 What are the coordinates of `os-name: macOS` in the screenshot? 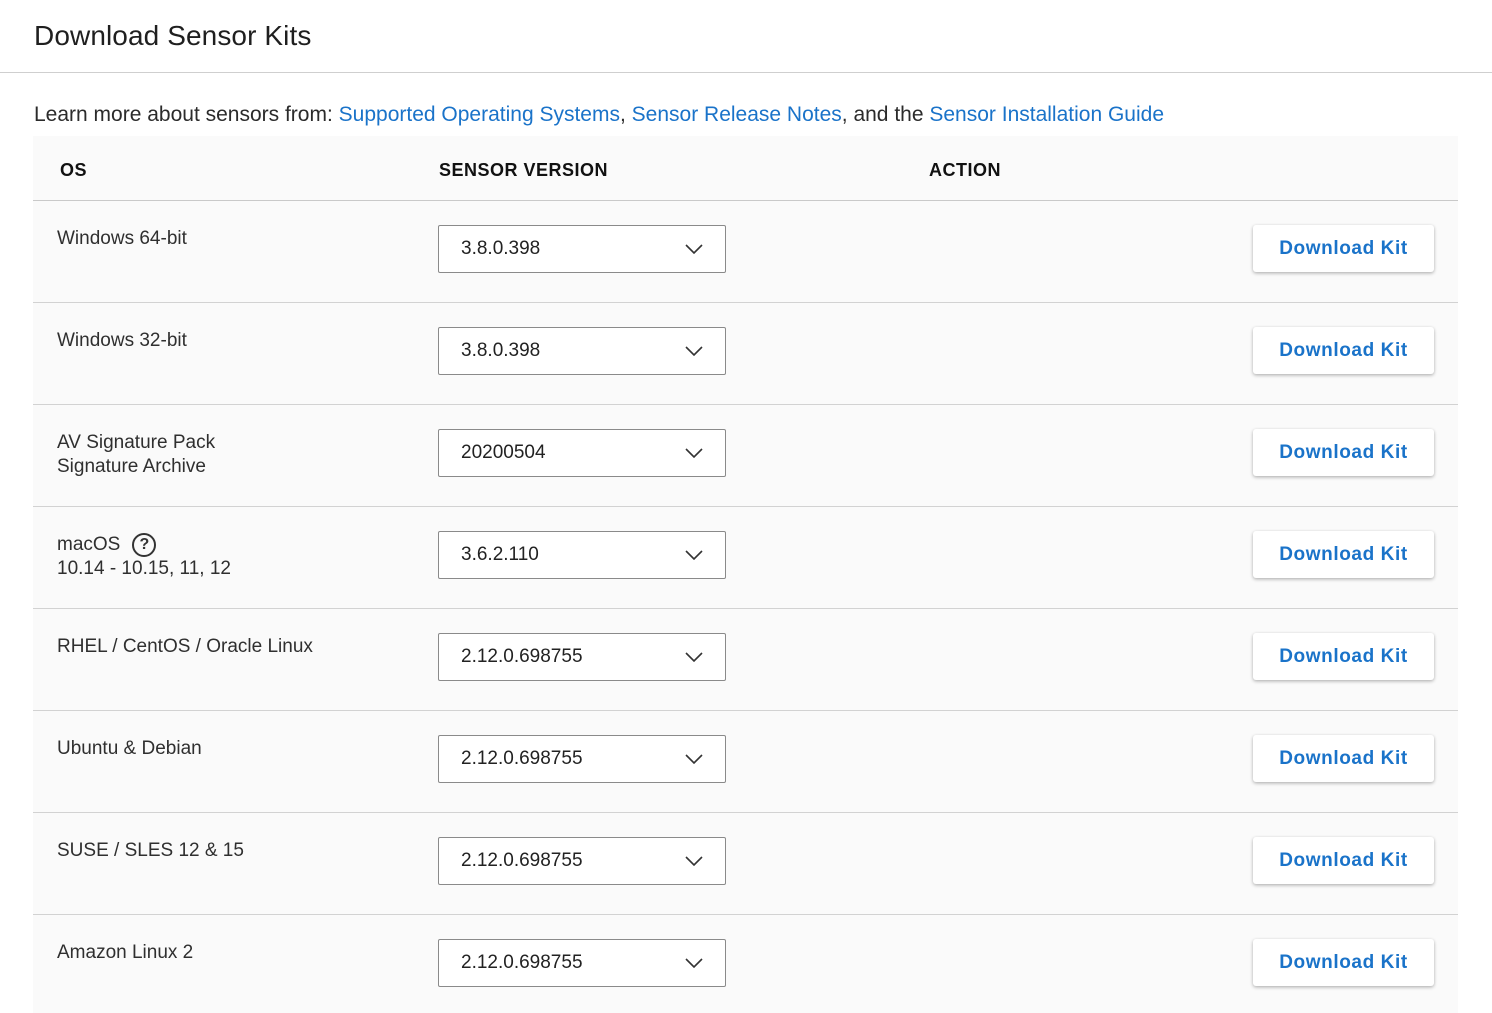 It's located at (89, 544).